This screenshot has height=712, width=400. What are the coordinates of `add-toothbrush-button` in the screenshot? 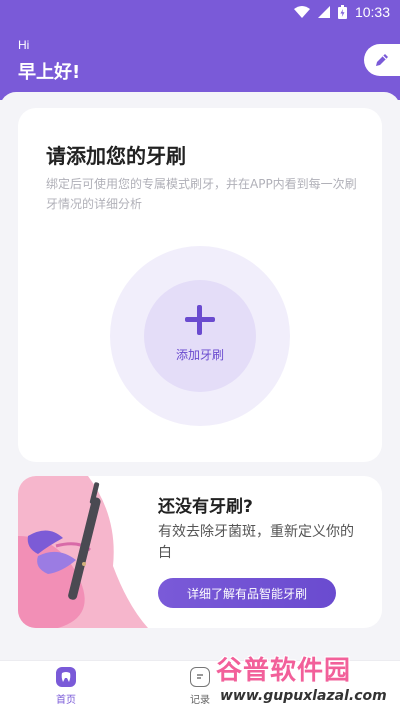 It's located at (200, 336).